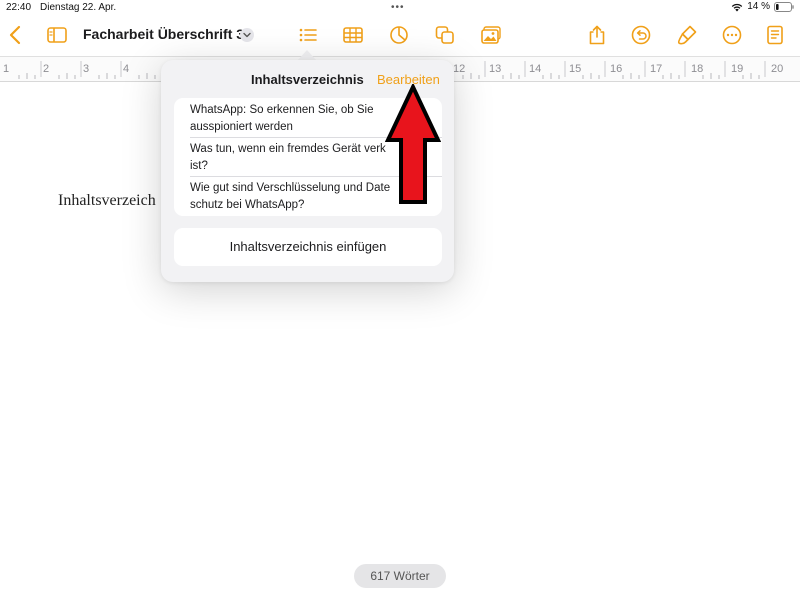 This screenshot has height=600, width=800. I want to click on status-time: 22:40, so click(19, 7).